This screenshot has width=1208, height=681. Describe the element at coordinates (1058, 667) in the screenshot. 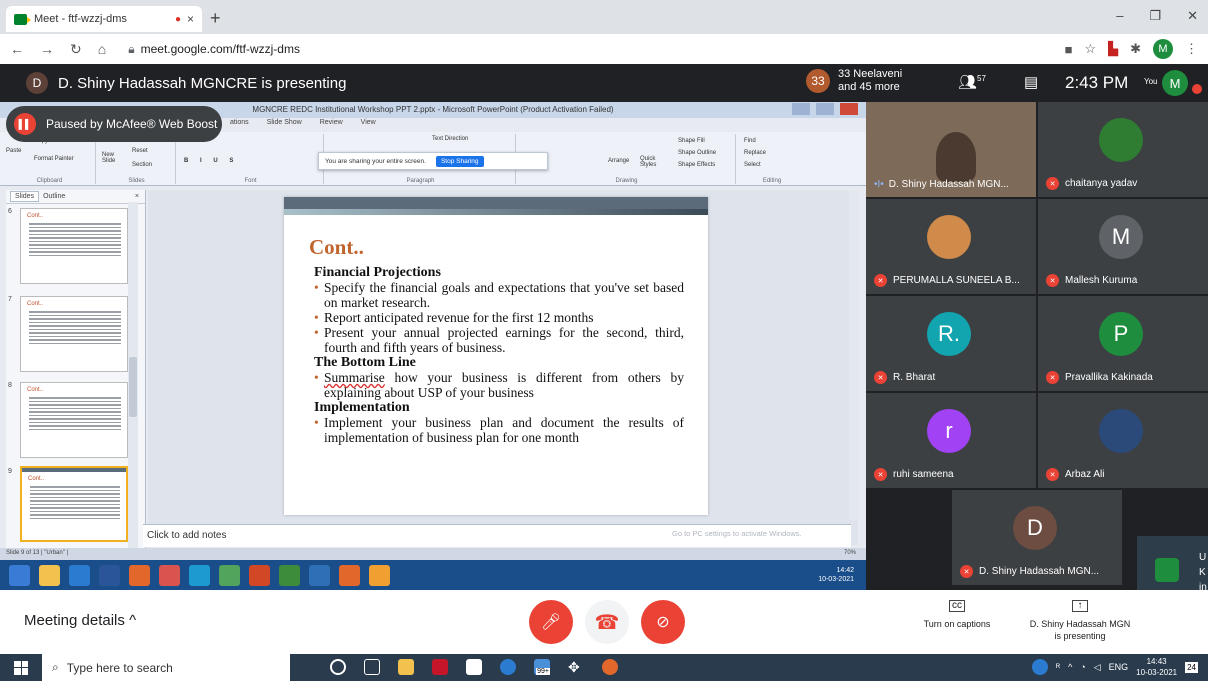

I see `people-tray-icon: ᴿ` at that location.